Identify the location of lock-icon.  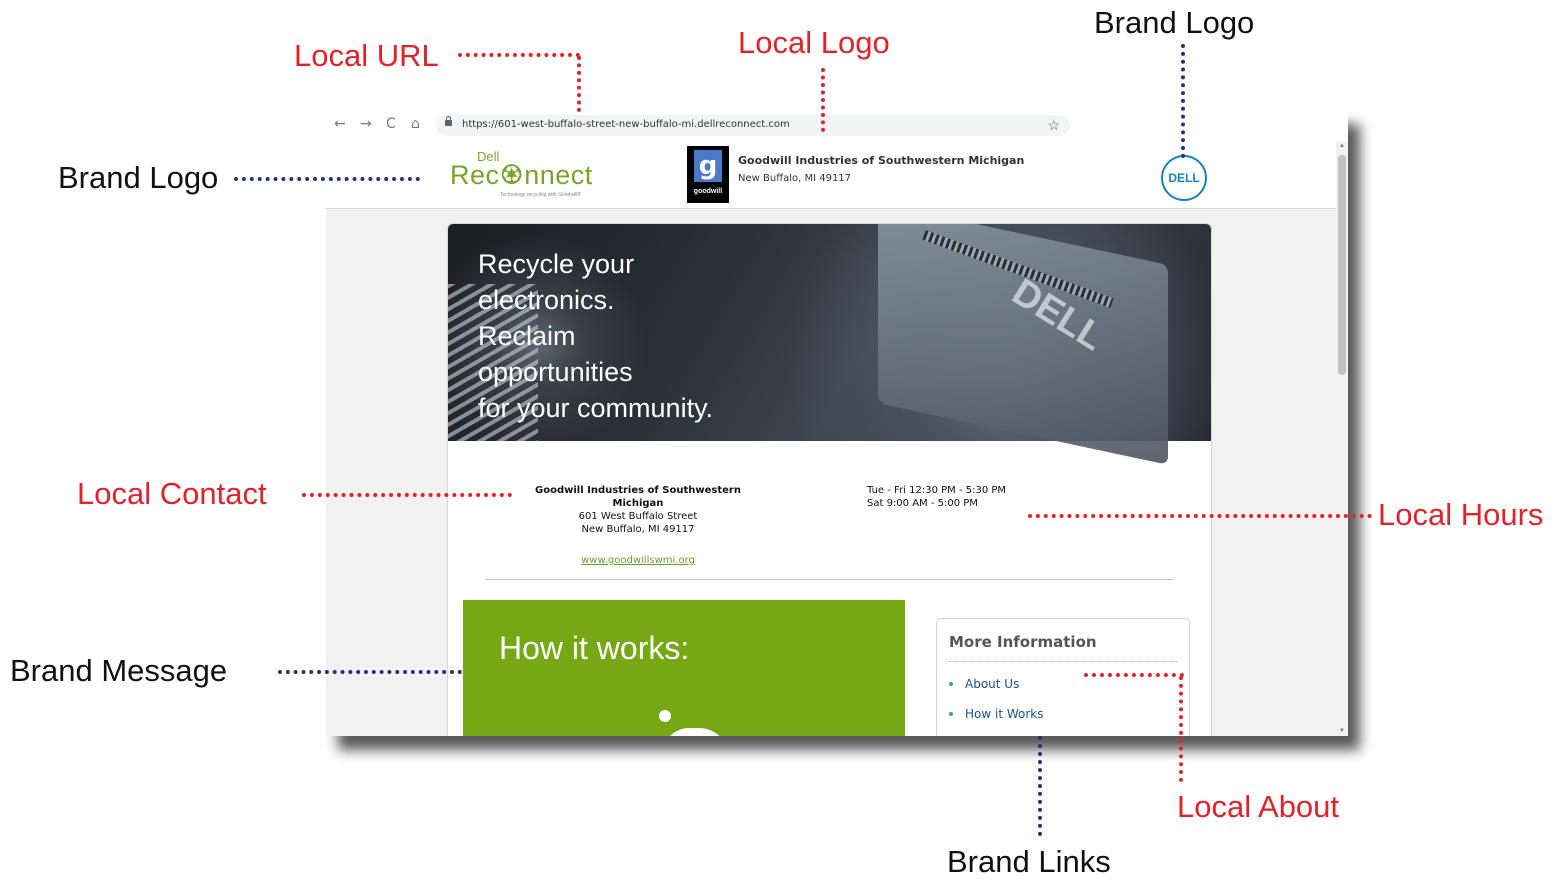
(448, 121).